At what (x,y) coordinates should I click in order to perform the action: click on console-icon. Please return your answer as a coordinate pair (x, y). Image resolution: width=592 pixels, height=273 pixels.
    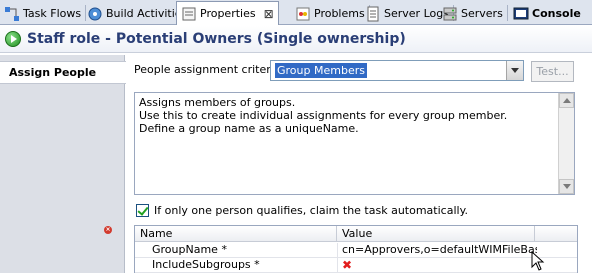
    Looking at the image, I should click on (521, 14).